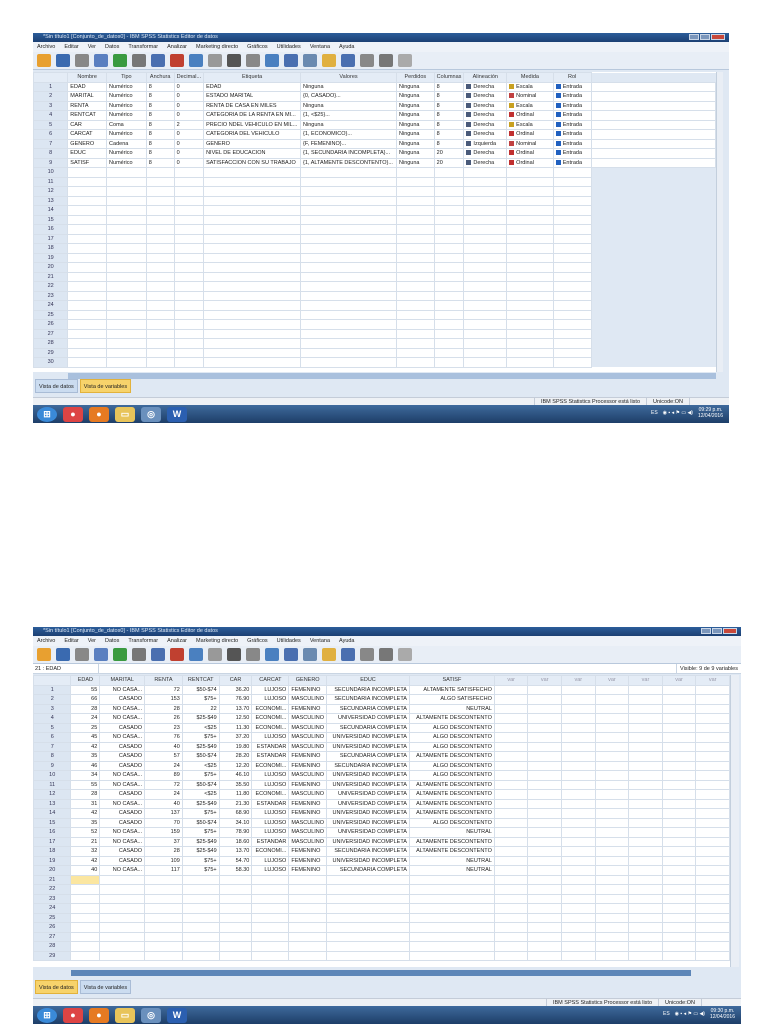 This screenshot has height=1024, width=768. I want to click on cell-educ: UNIVERSIDAD INCOMPLETA, so click(368, 841).